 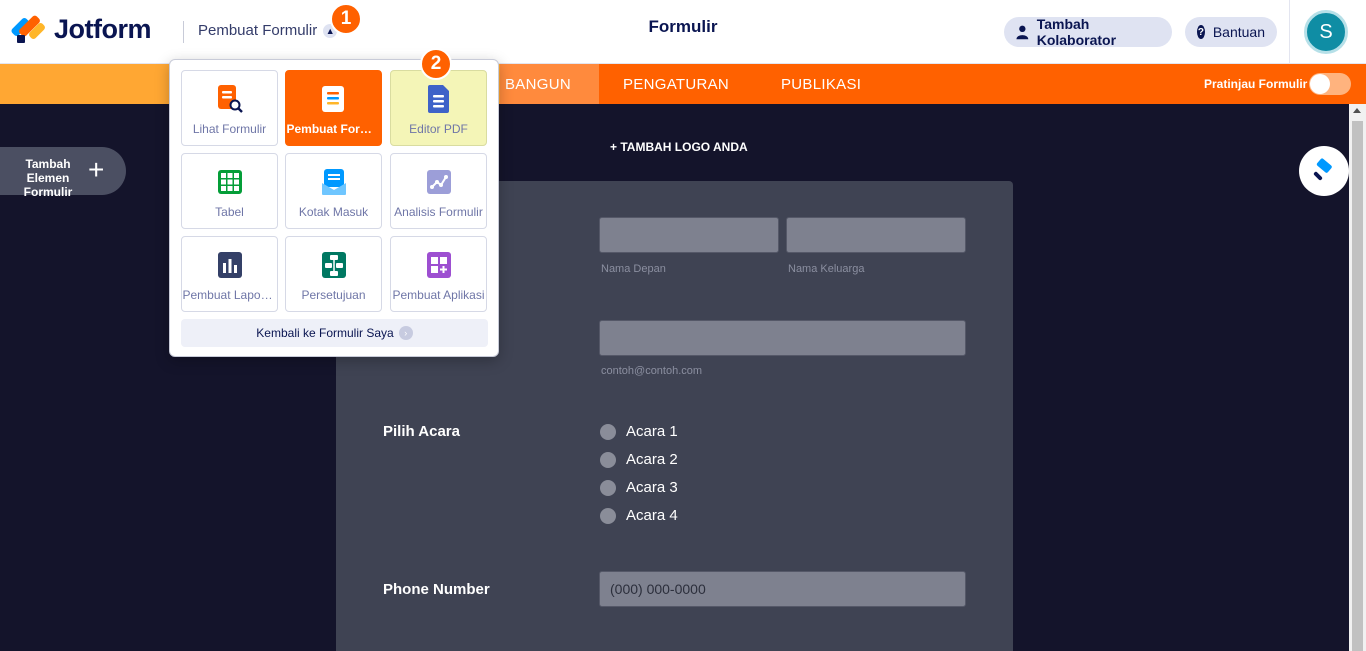 What do you see at coordinates (1238, 32) in the screenshot?
I see `help-label: Bantuan` at bounding box center [1238, 32].